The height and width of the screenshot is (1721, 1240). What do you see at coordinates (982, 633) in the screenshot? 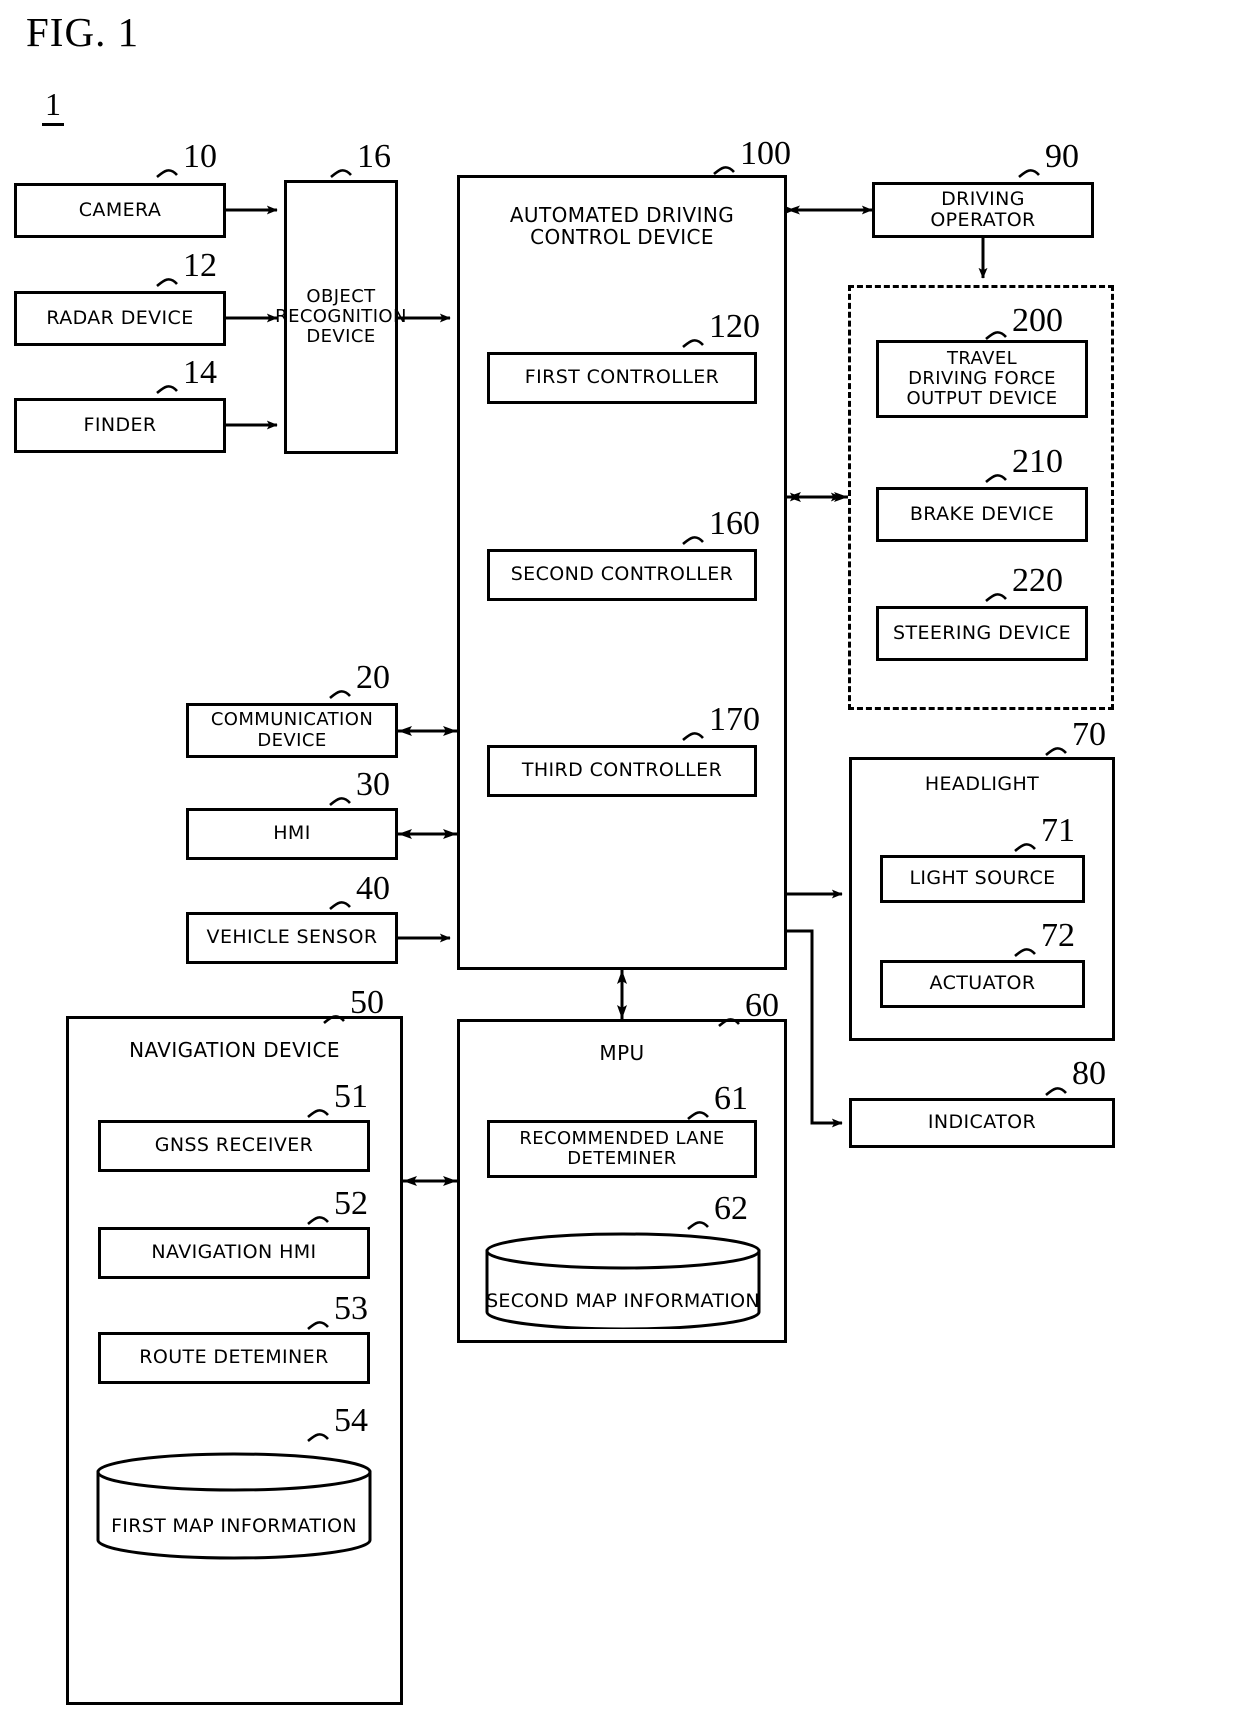
I see `steering-device-block: STEERING DEVICE` at bounding box center [982, 633].